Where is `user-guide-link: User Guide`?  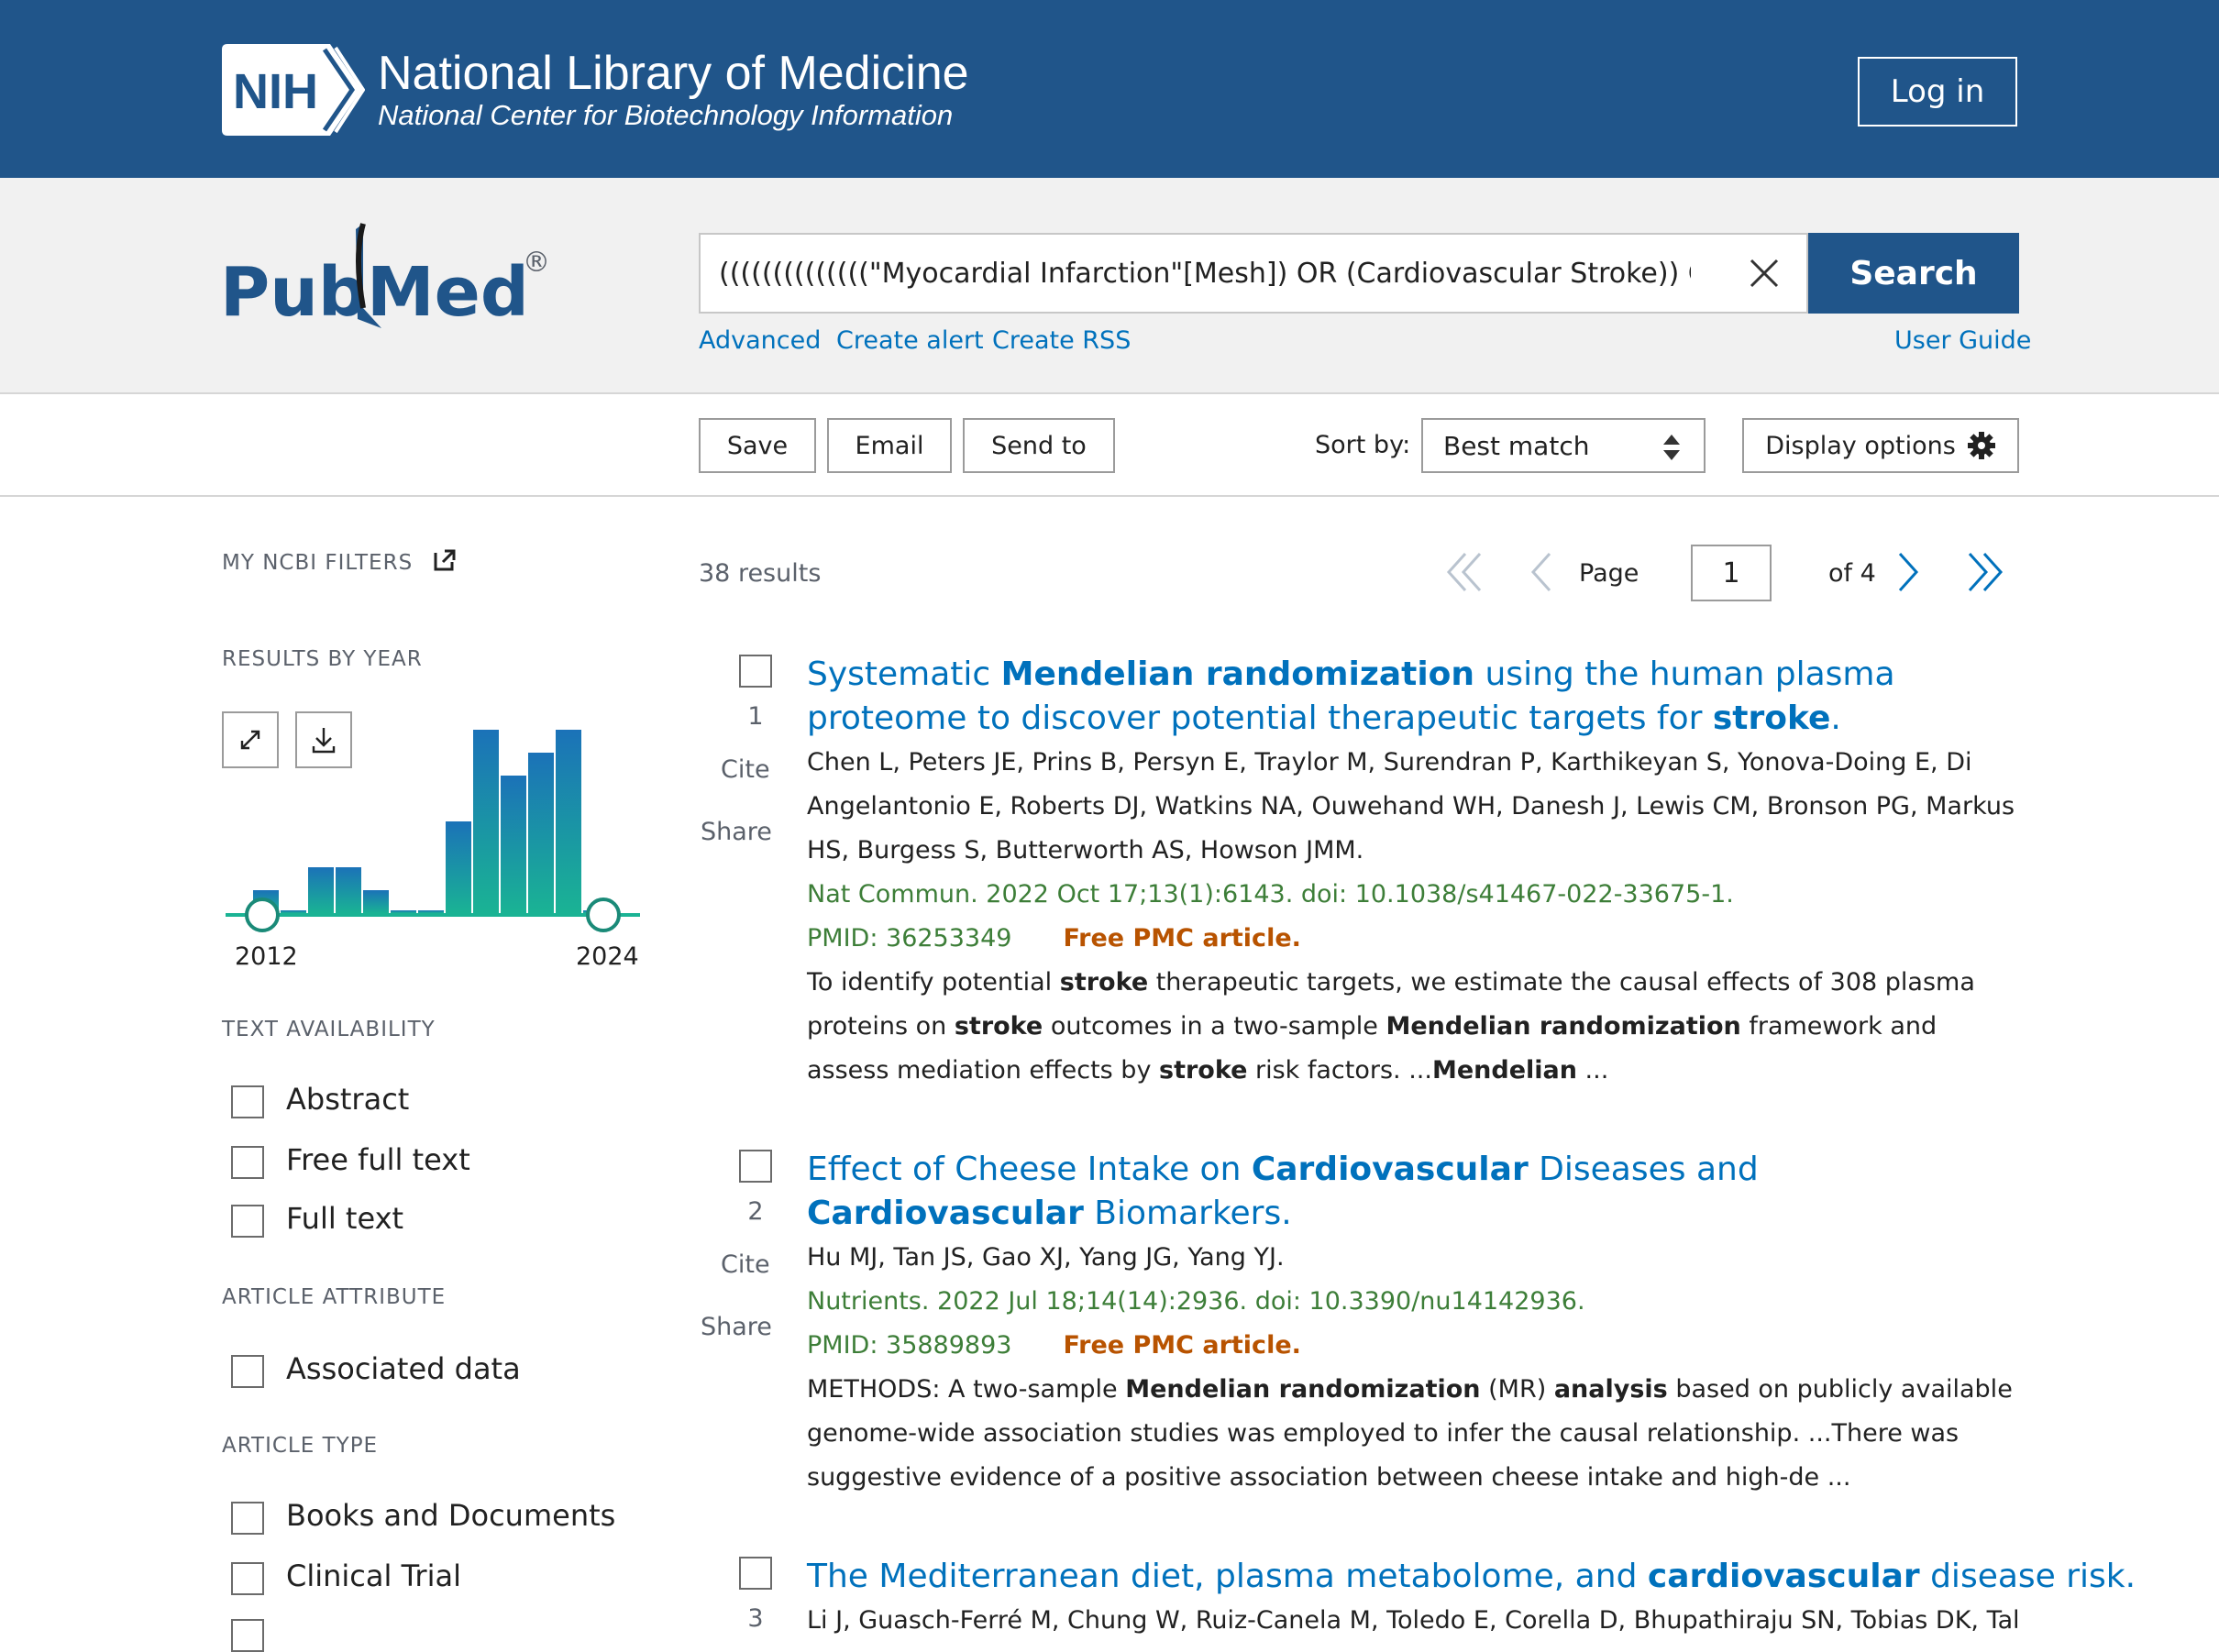 user-guide-link: User Guide is located at coordinates (1962, 340).